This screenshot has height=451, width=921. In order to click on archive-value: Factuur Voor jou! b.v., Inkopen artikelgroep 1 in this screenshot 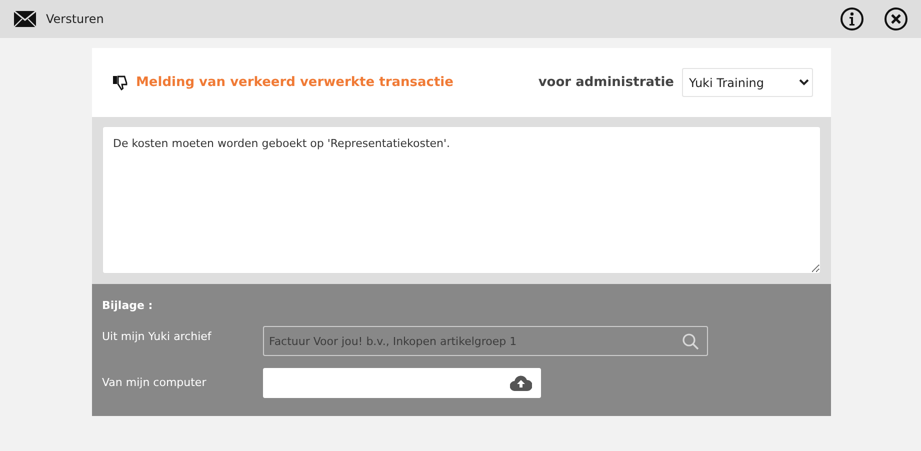, I will do `click(393, 341)`.